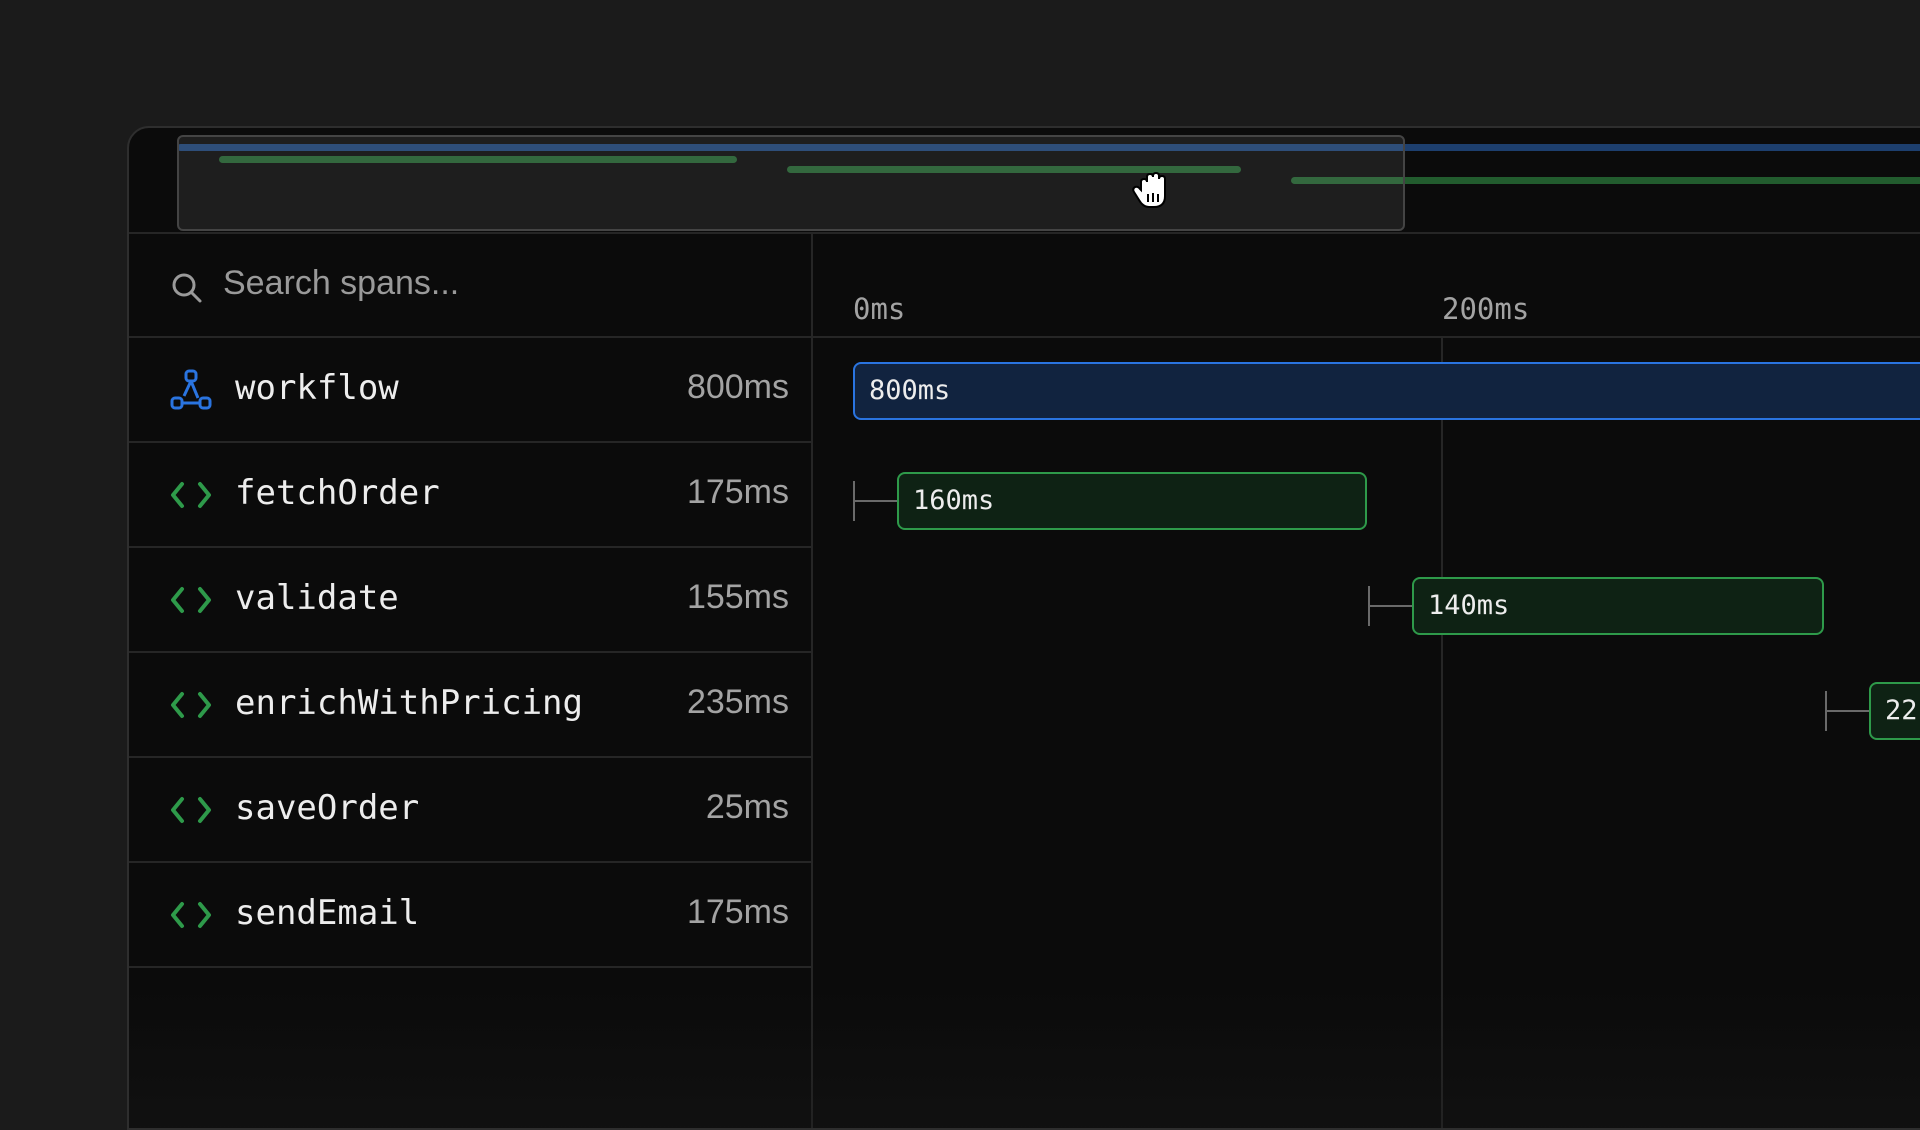 This screenshot has width=1920, height=1130. I want to click on span-bar-workflow: 800ms, so click(1386, 391).